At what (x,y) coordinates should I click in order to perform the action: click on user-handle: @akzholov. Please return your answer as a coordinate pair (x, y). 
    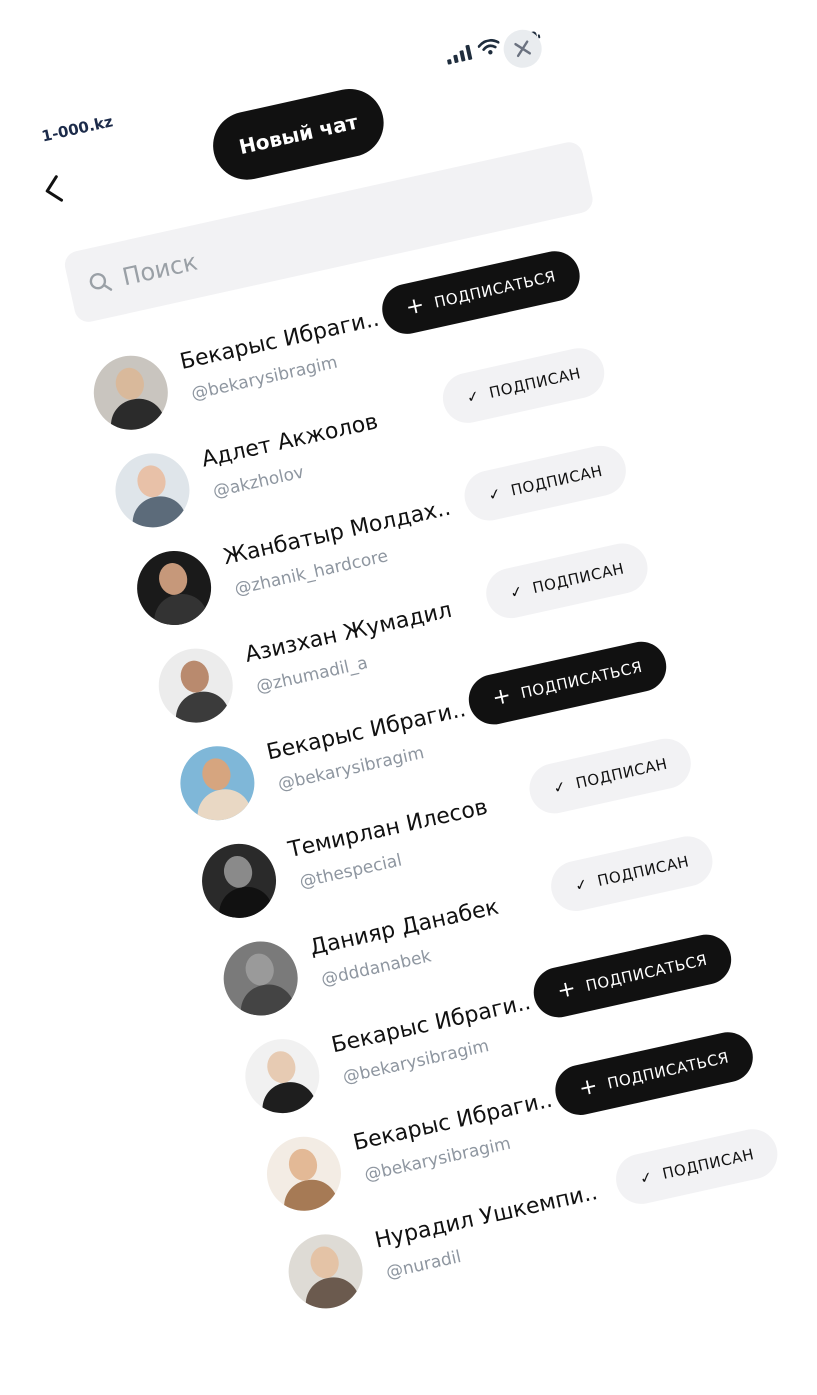
    Looking at the image, I should click on (258, 482).